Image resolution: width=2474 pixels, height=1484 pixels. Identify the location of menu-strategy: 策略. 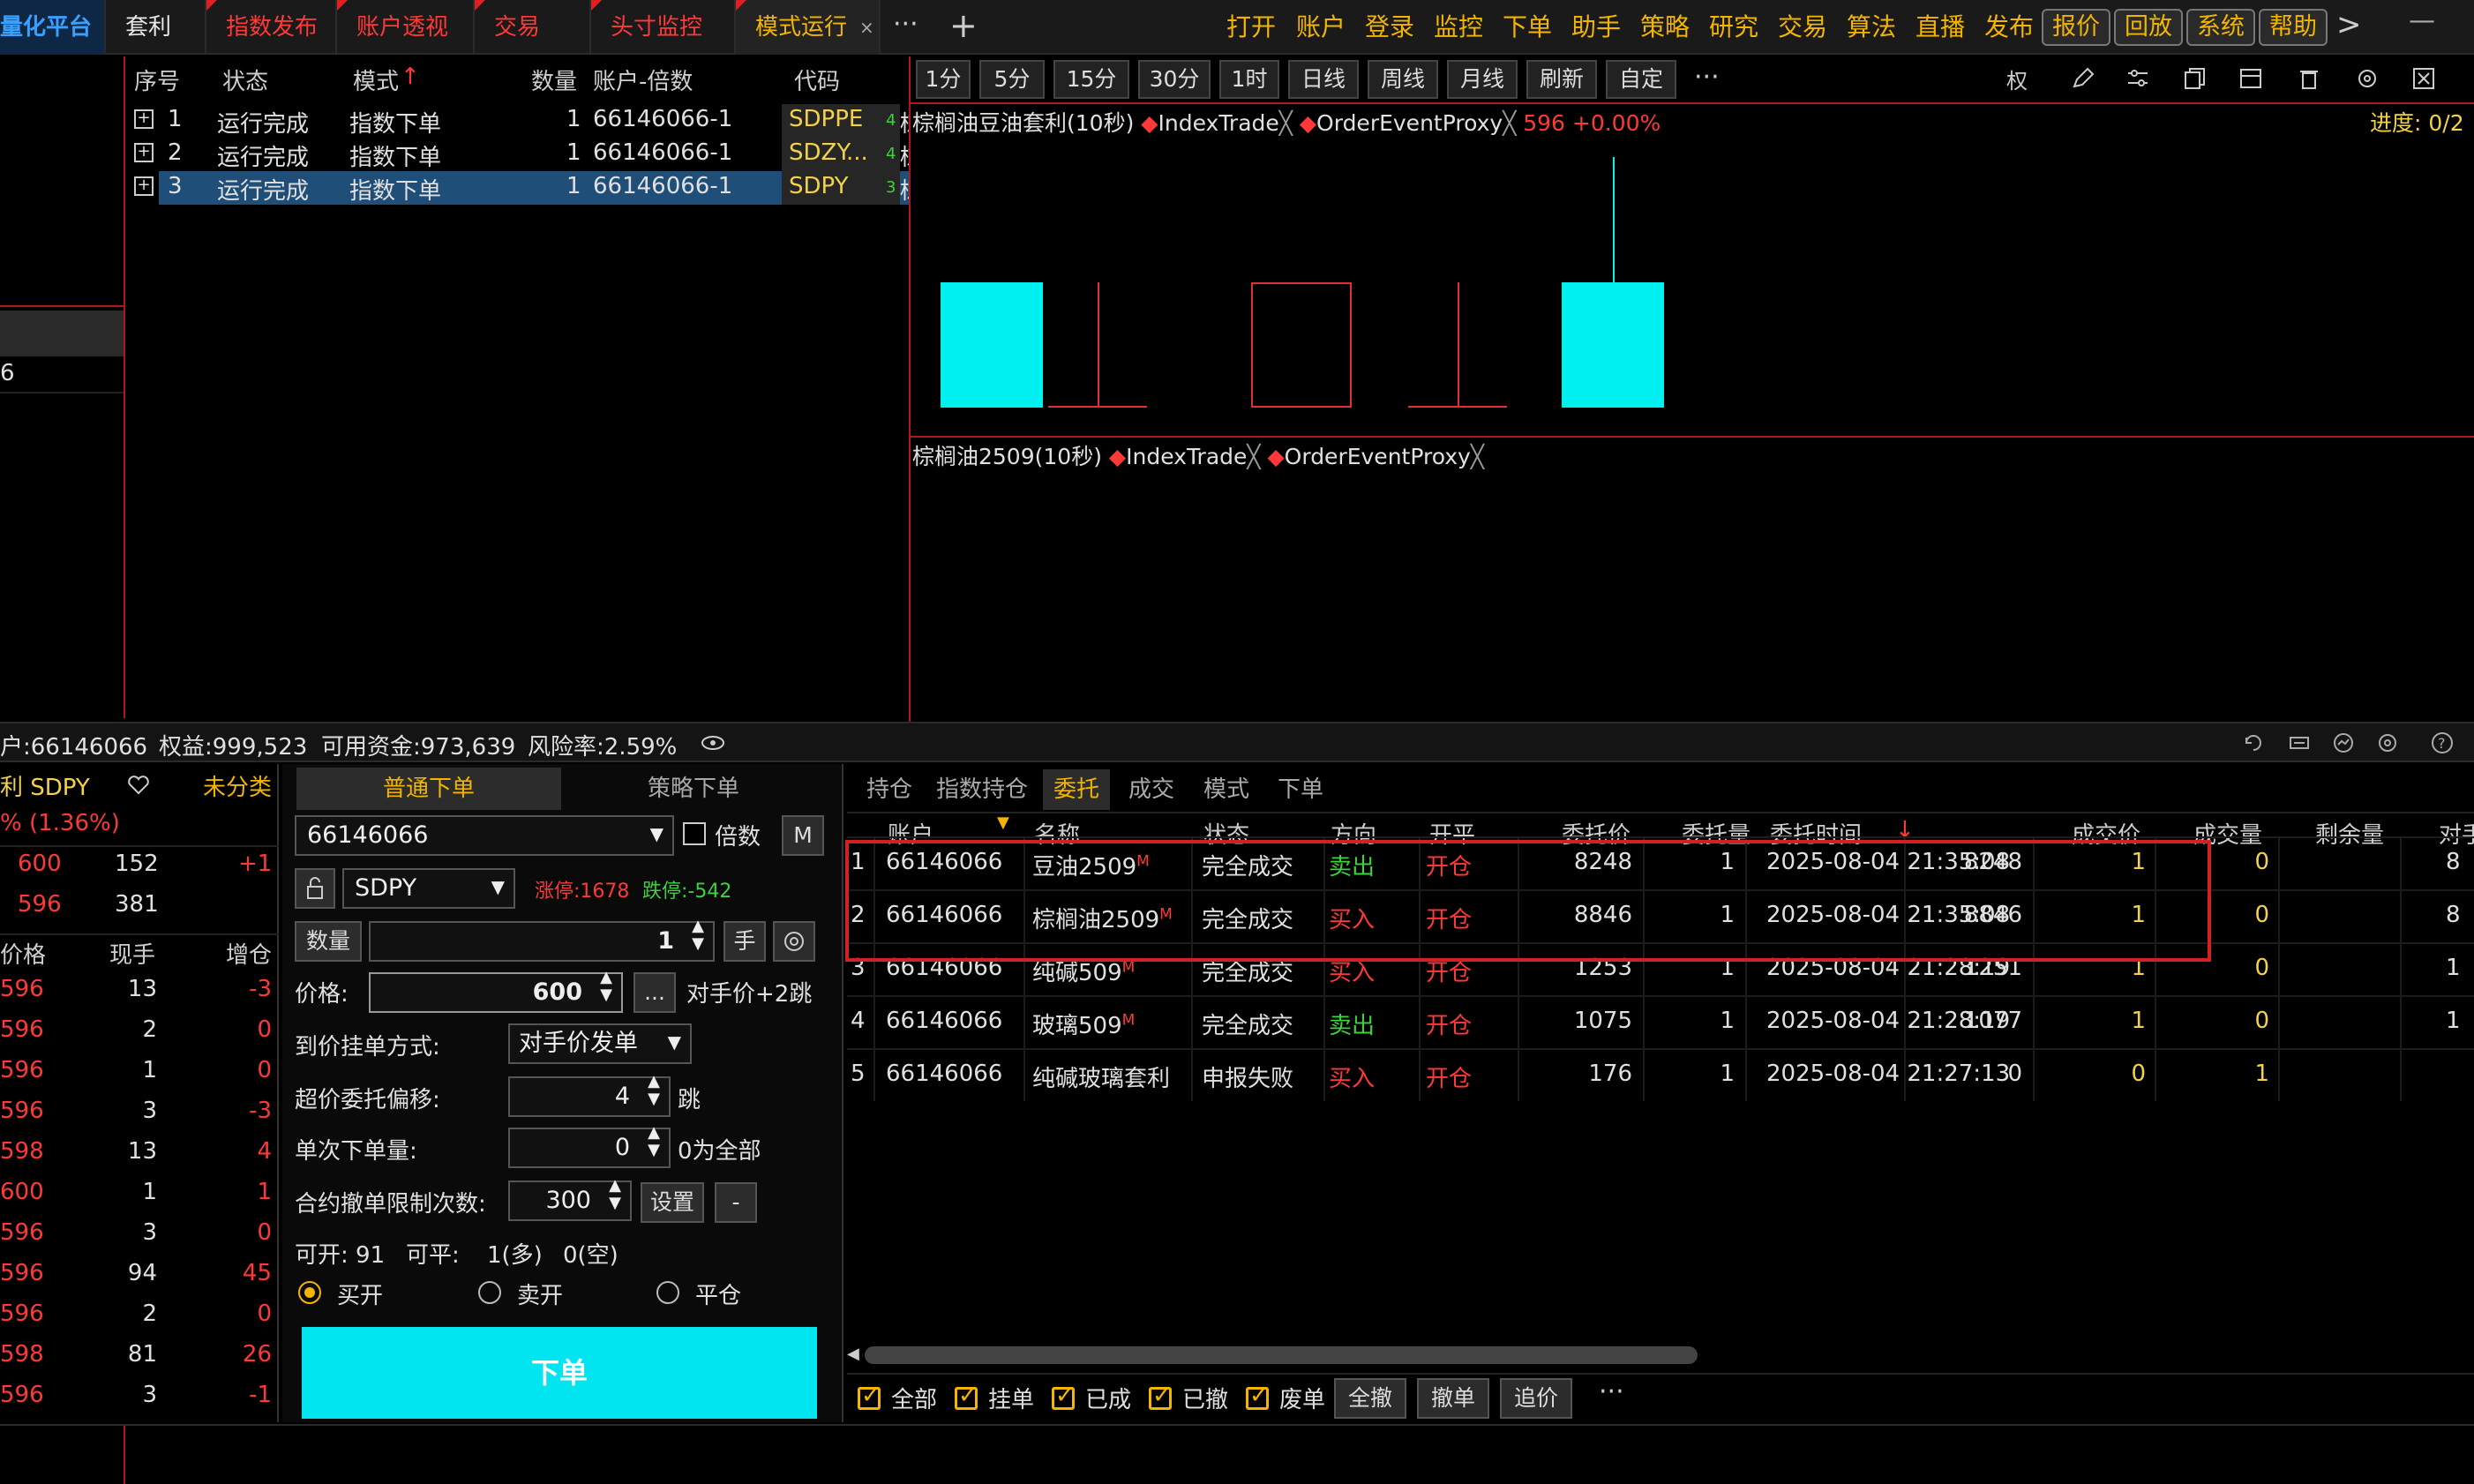
(1665, 27).